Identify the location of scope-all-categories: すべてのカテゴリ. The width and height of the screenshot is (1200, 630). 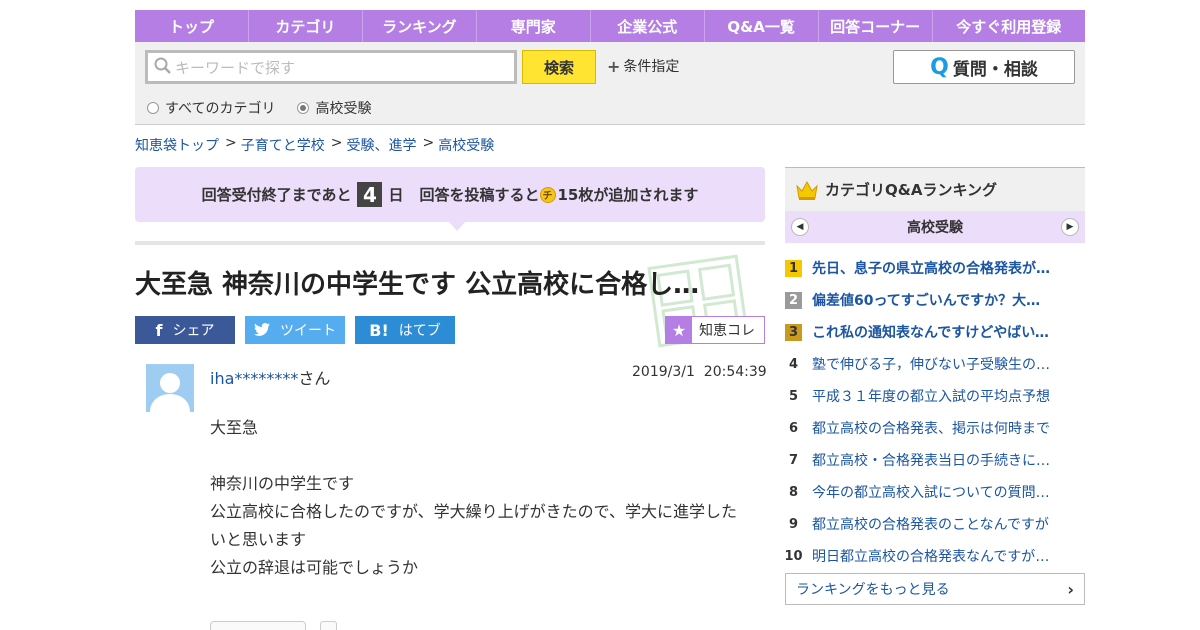
(211, 108).